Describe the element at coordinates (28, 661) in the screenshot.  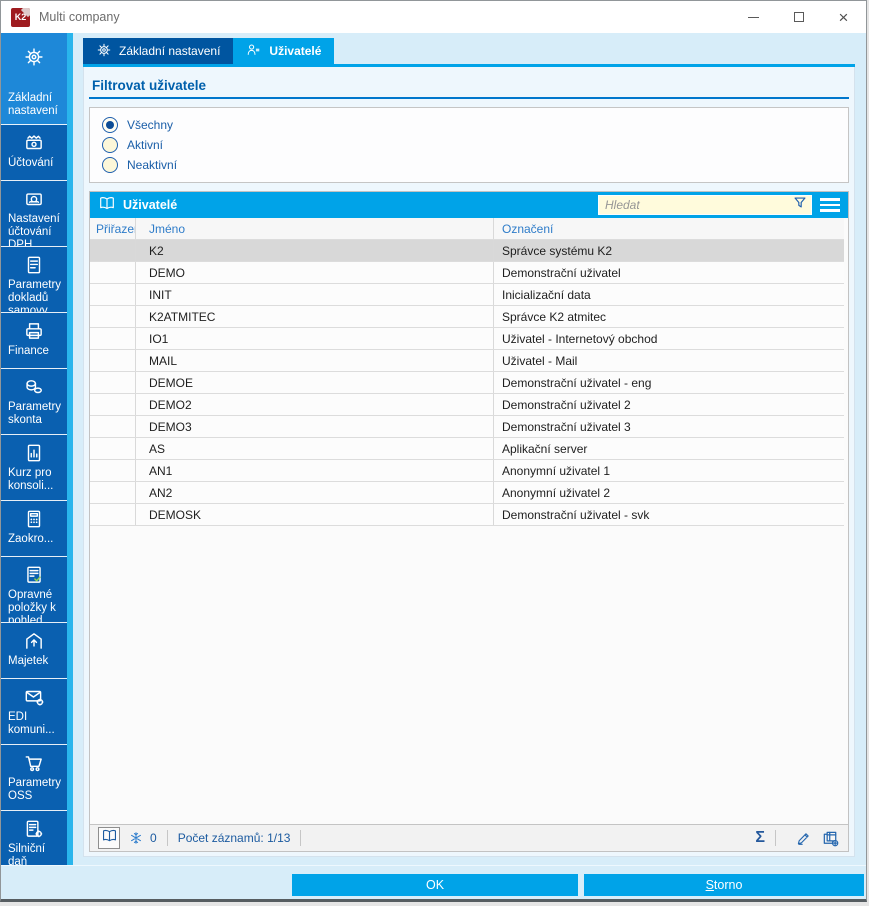
I see `sidebar-item-label: Majetek` at that location.